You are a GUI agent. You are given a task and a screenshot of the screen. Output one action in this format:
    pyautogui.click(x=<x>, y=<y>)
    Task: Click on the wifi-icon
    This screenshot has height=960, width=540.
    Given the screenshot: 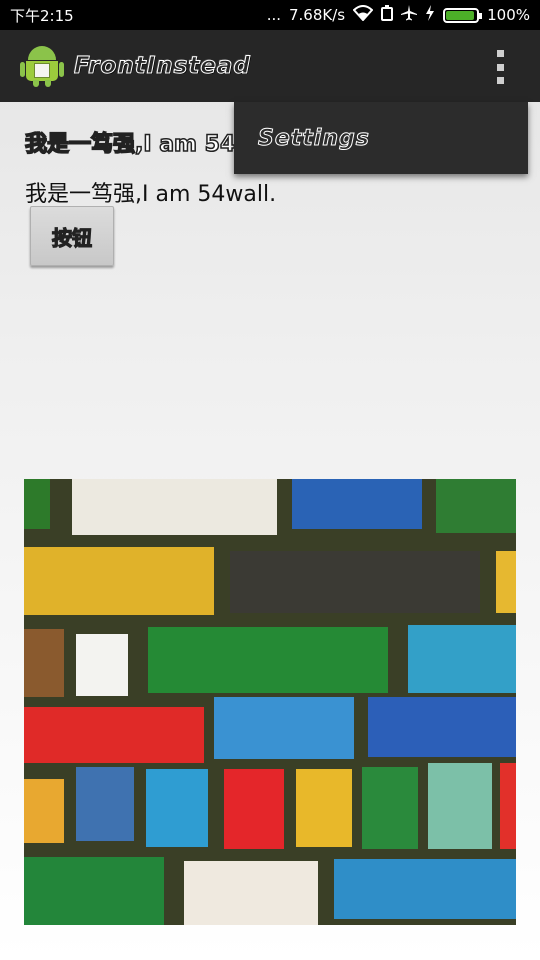 What is the action you would take?
    pyautogui.click(x=363, y=15)
    